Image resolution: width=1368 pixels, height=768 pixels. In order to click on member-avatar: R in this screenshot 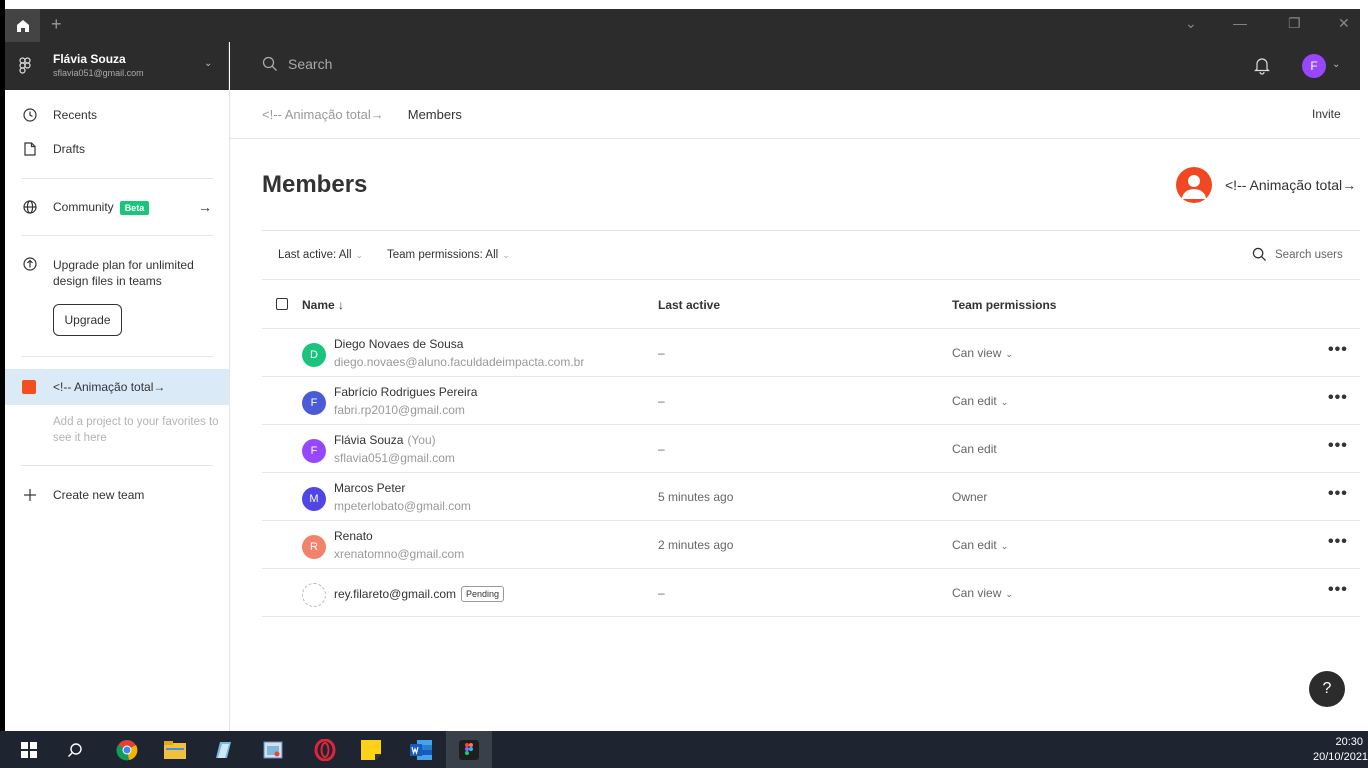, I will do `click(314, 547)`.